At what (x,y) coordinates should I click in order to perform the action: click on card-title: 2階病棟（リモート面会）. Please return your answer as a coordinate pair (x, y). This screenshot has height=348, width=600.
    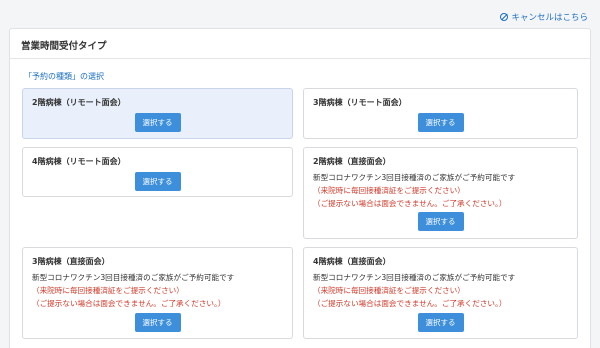
    Looking at the image, I should click on (79, 102).